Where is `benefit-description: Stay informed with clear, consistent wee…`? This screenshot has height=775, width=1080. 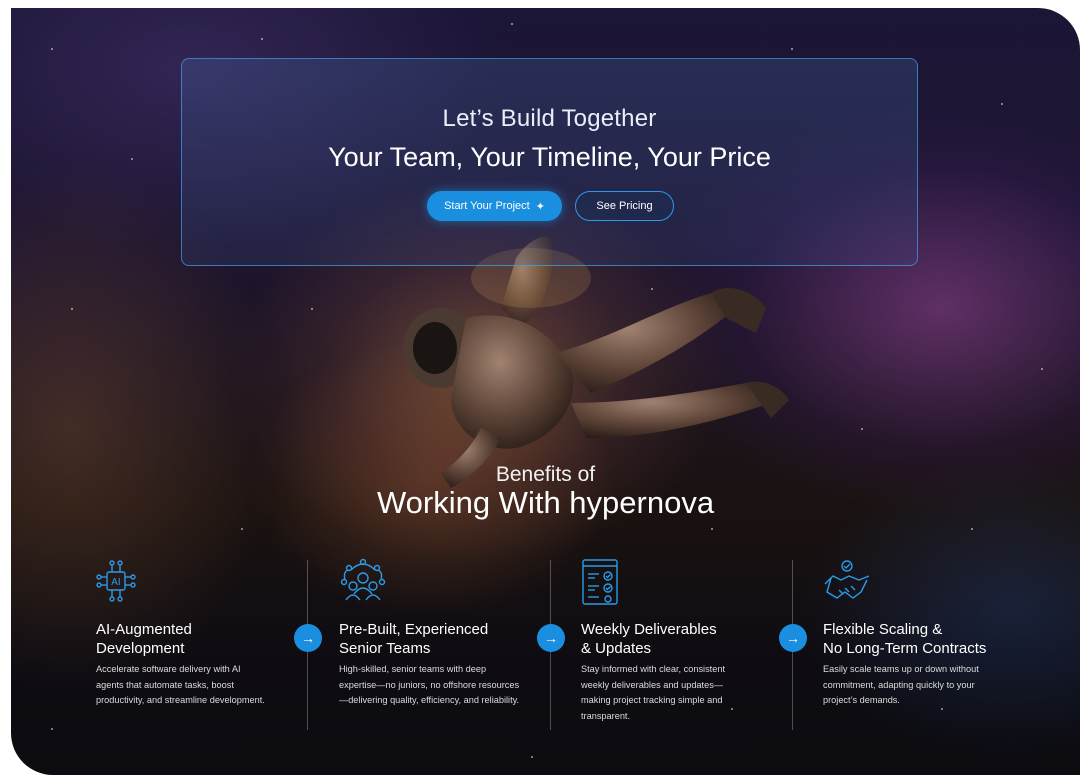
benefit-description: Stay informed with clear, consistent wee… is located at coordinates (653, 692).